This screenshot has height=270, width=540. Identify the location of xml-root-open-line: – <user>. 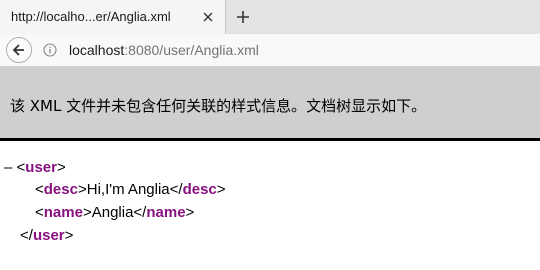
(35, 168).